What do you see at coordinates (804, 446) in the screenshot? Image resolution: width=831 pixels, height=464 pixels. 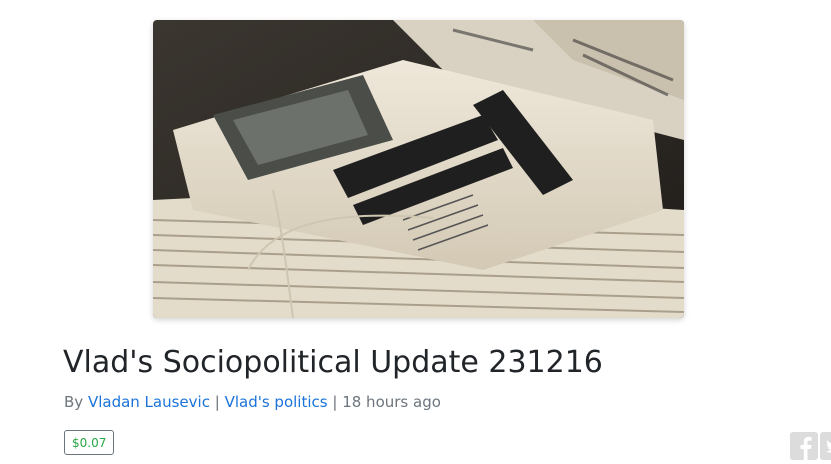 I see `facebook-icon` at bounding box center [804, 446].